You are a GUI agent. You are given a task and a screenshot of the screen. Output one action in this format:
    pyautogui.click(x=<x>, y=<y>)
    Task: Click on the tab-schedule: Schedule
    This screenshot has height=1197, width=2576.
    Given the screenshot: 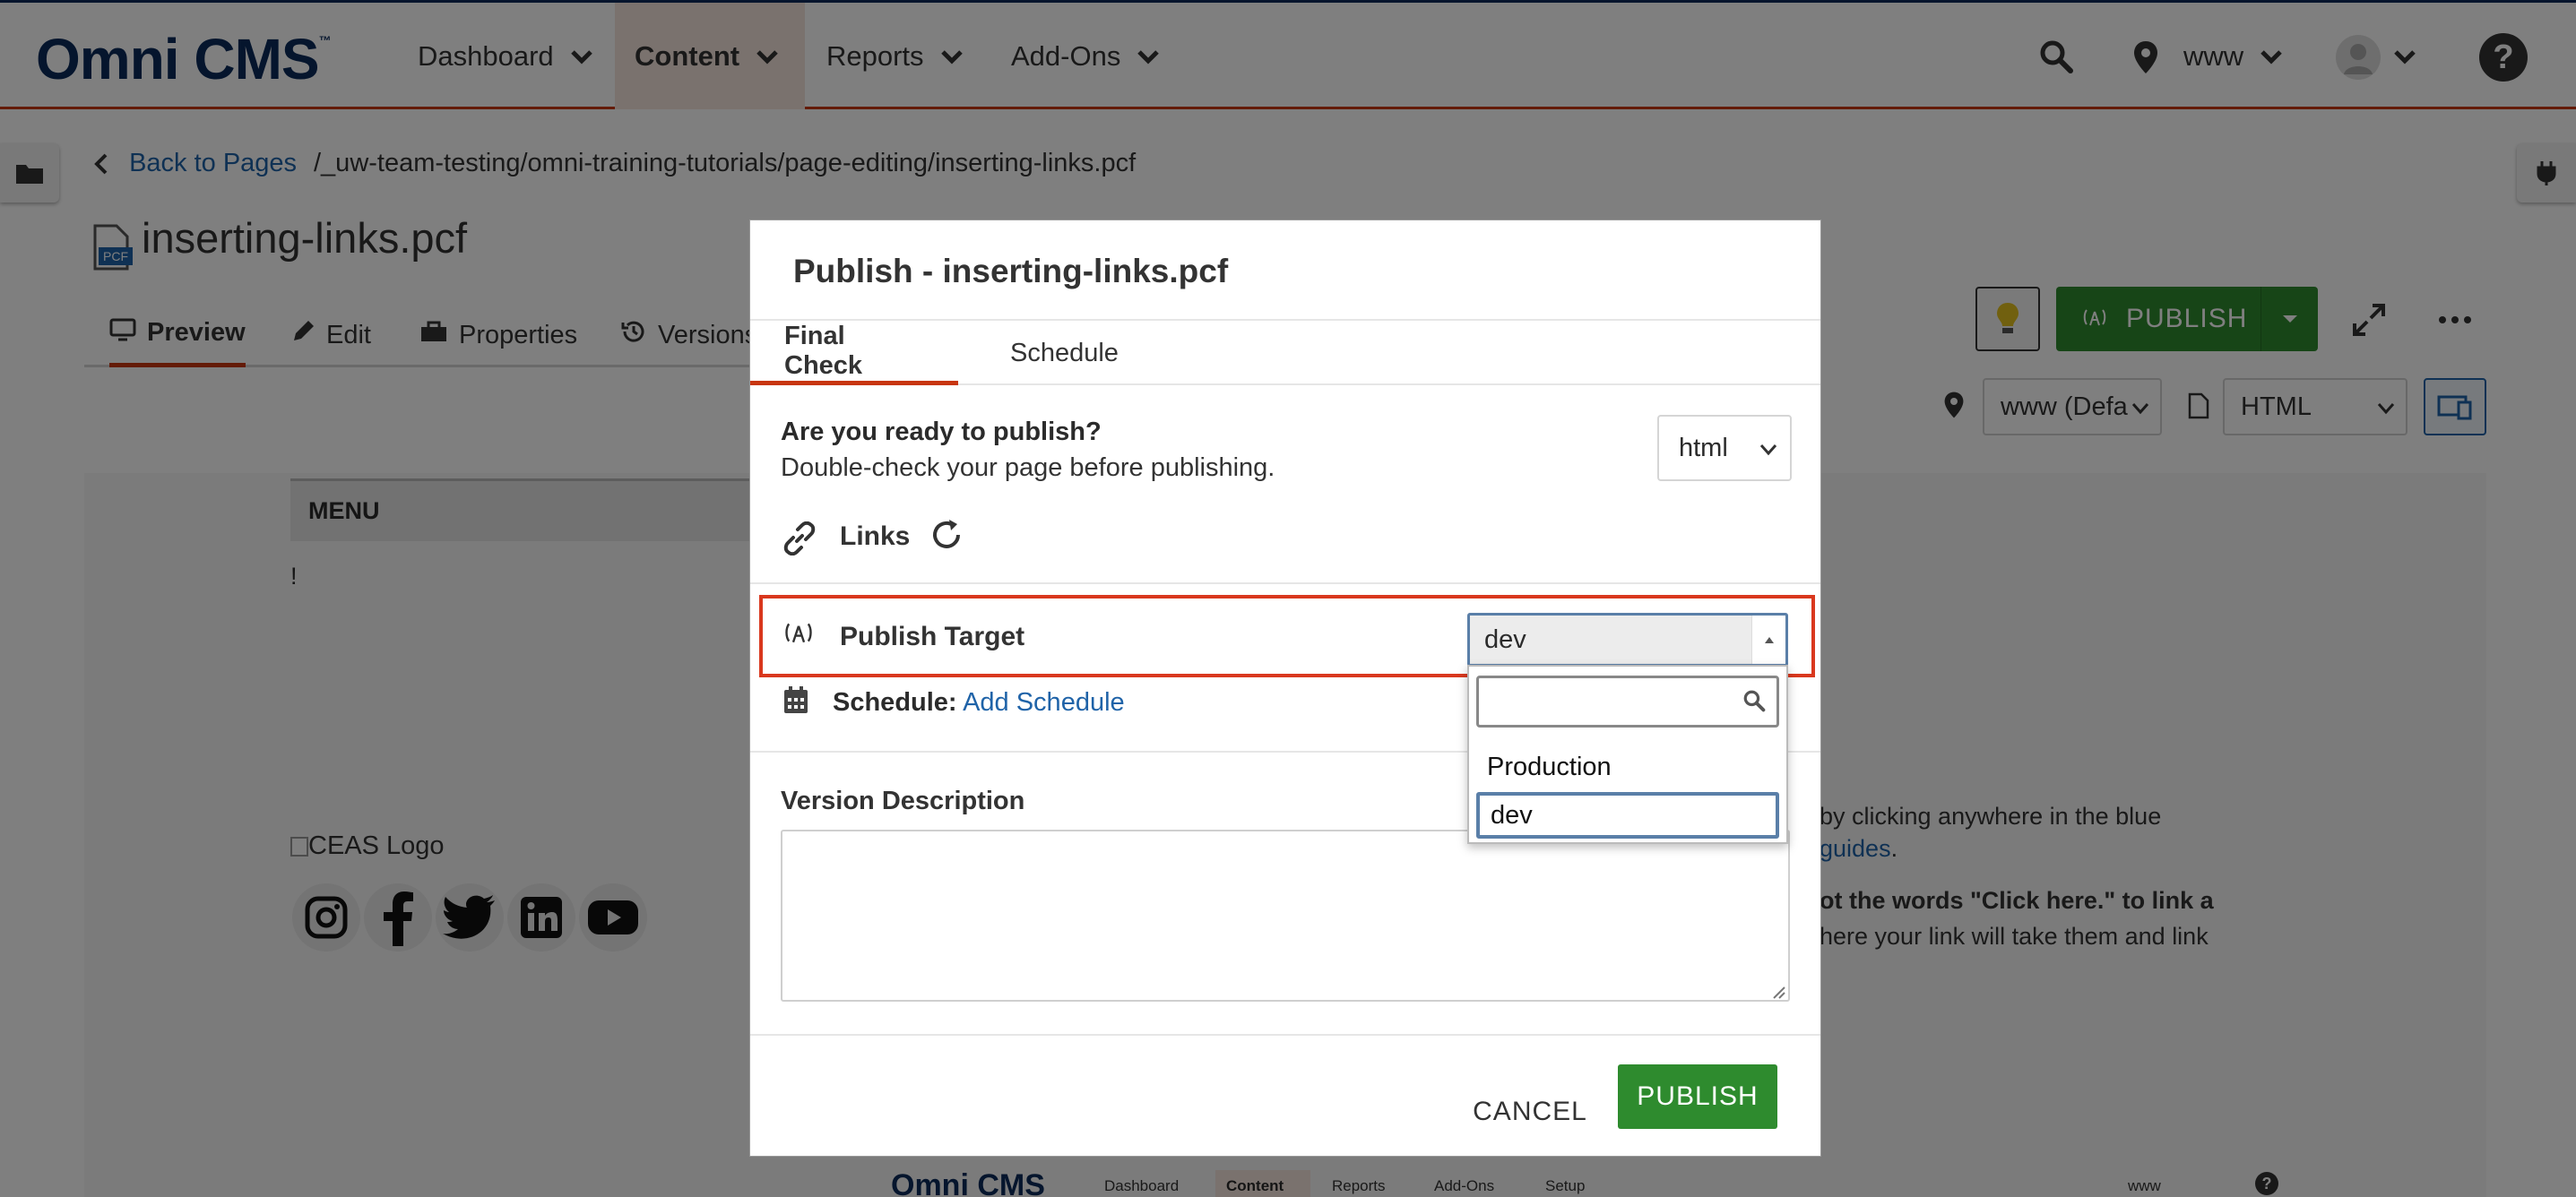 What is the action you would take?
    pyautogui.click(x=1064, y=353)
    